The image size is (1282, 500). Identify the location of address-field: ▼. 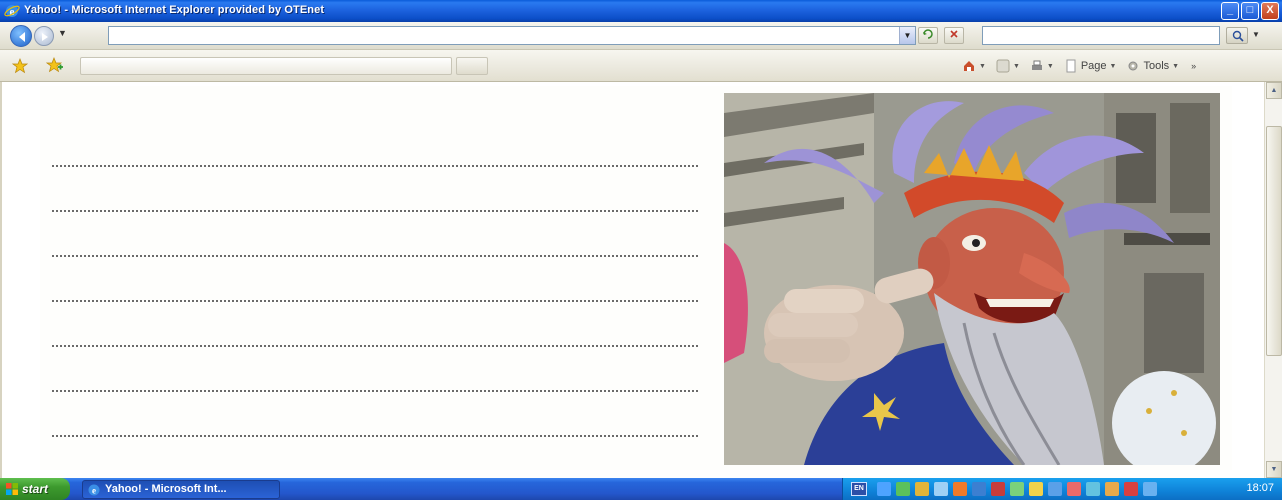
(512, 35).